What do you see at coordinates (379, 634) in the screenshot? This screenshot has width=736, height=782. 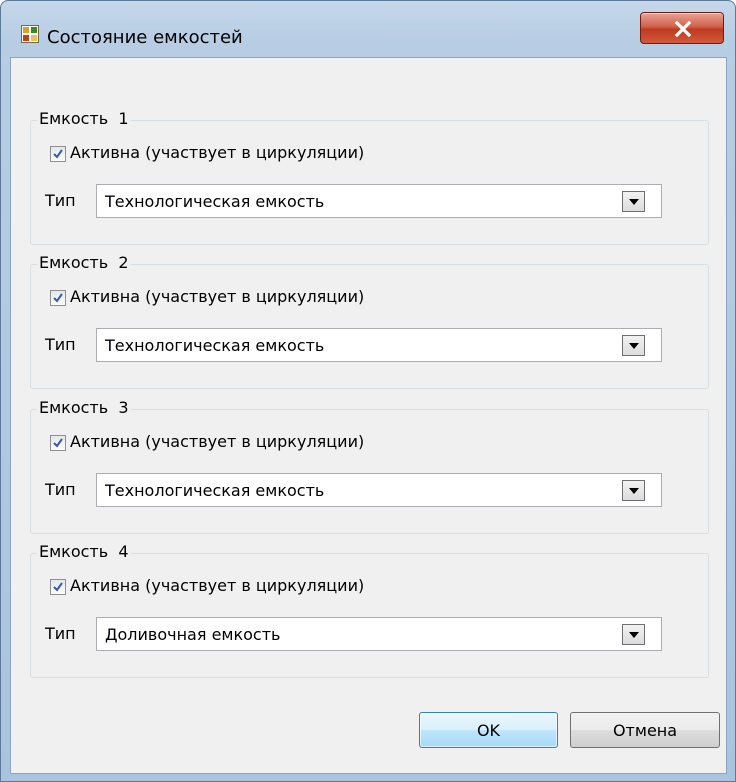 I see `type-select: Доливочная емкость` at bounding box center [379, 634].